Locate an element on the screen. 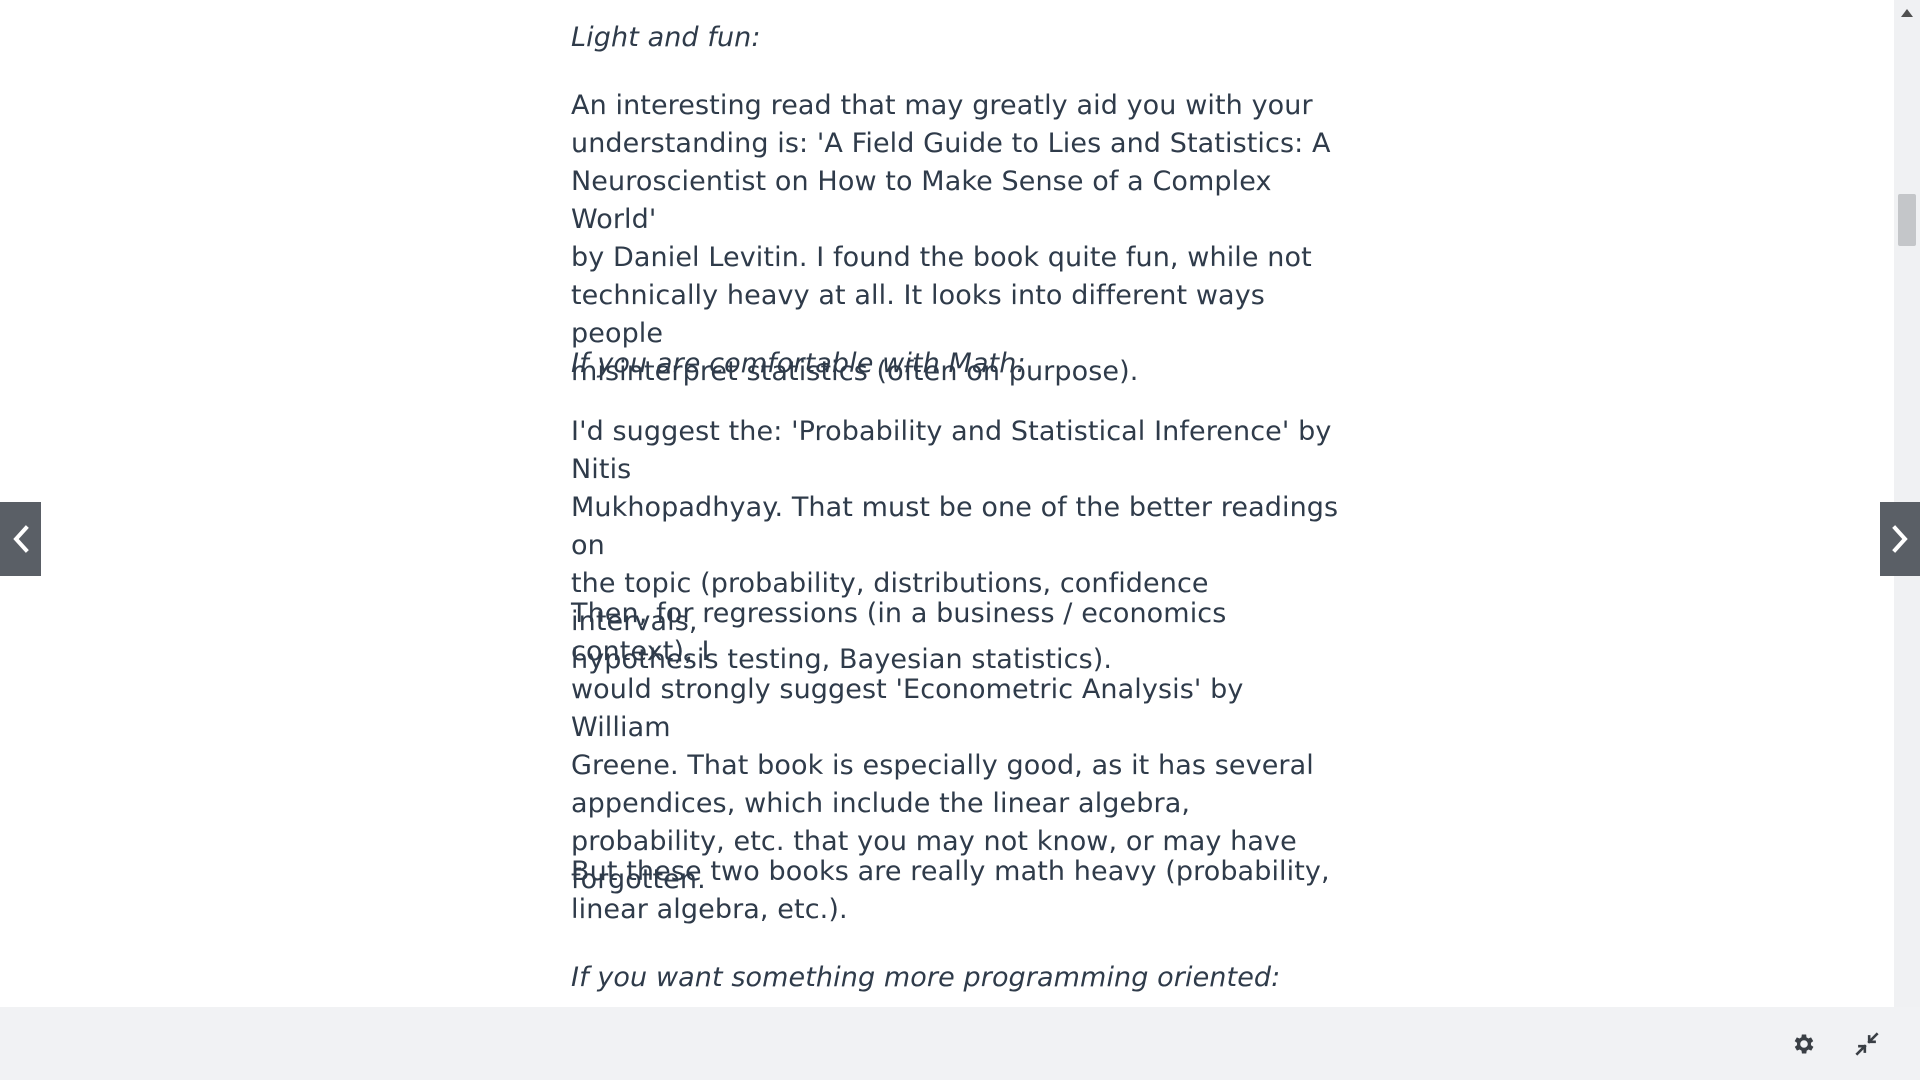 The width and height of the screenshot is (1920, 1080). scrollbar-thumb is located at coordinates (1907, 220).